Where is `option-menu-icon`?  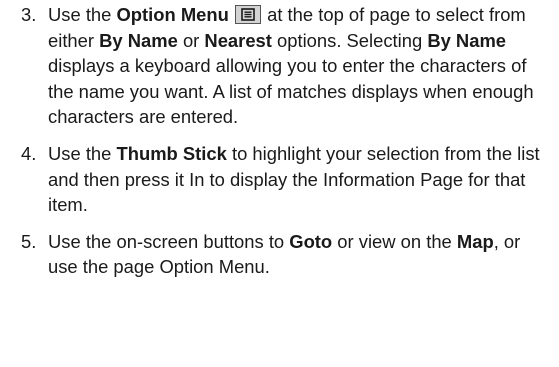
option-menu-icon is located at coordinates (248, 14).